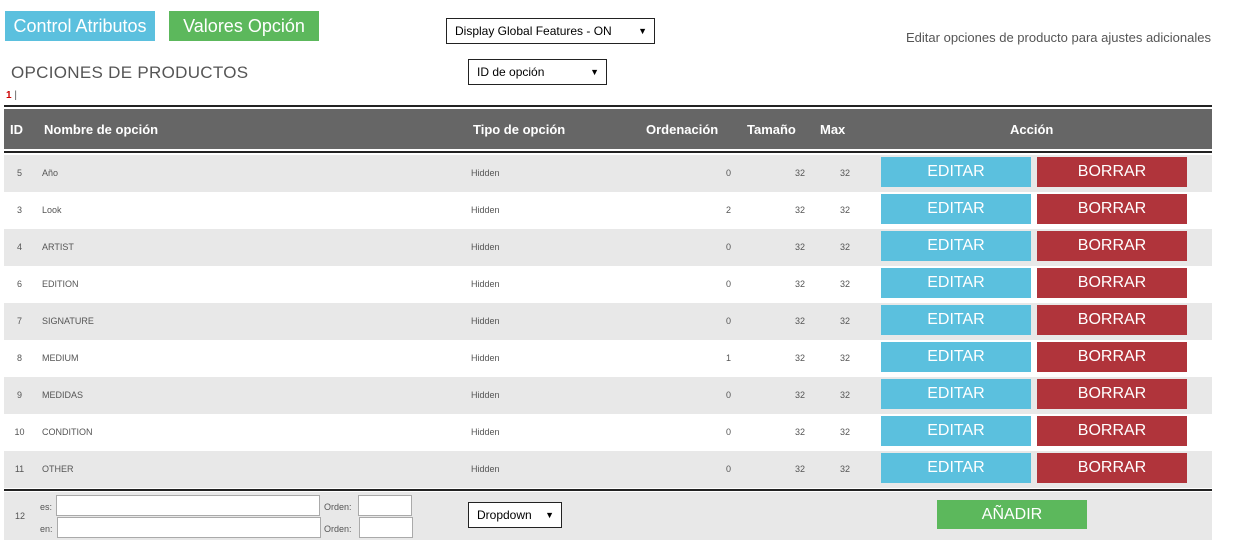  I want to click on col-header-action: Acción, so click(1032, 129).